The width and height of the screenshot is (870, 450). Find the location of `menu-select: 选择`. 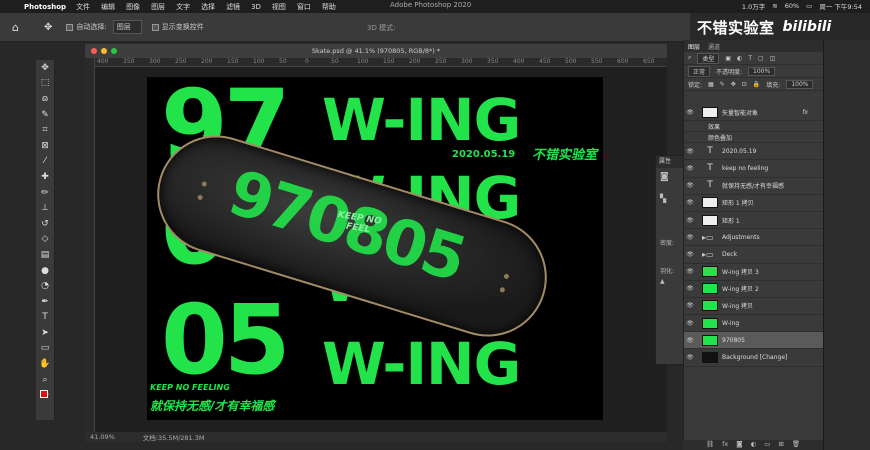

menu-select: 选择 is located at coordinates (208, 7).